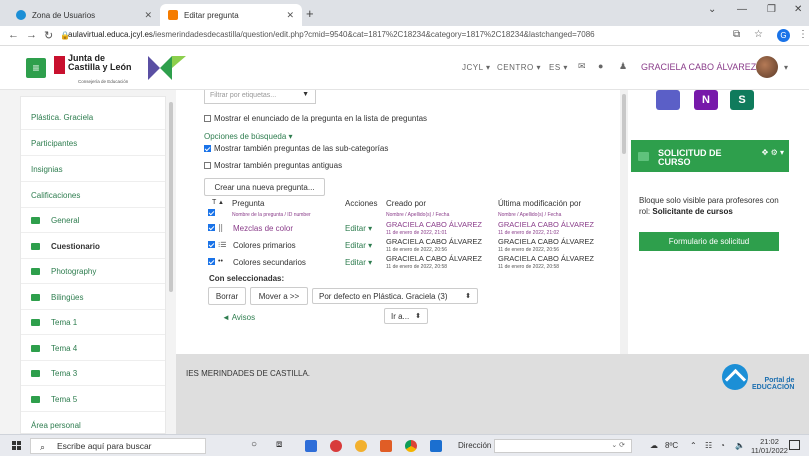 This screenshot has width=809, height=456. What do you see at coordinates (476, 67) in the screenshot?
I see `nav-jcyl: JCYL ▾` at bounding box center [476, 67].